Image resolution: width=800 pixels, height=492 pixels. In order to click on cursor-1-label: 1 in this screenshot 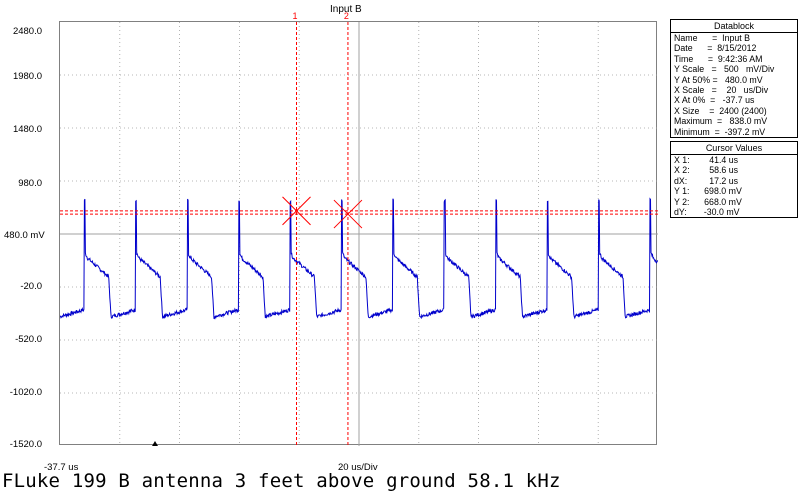, I will do `click(295, 16)`.